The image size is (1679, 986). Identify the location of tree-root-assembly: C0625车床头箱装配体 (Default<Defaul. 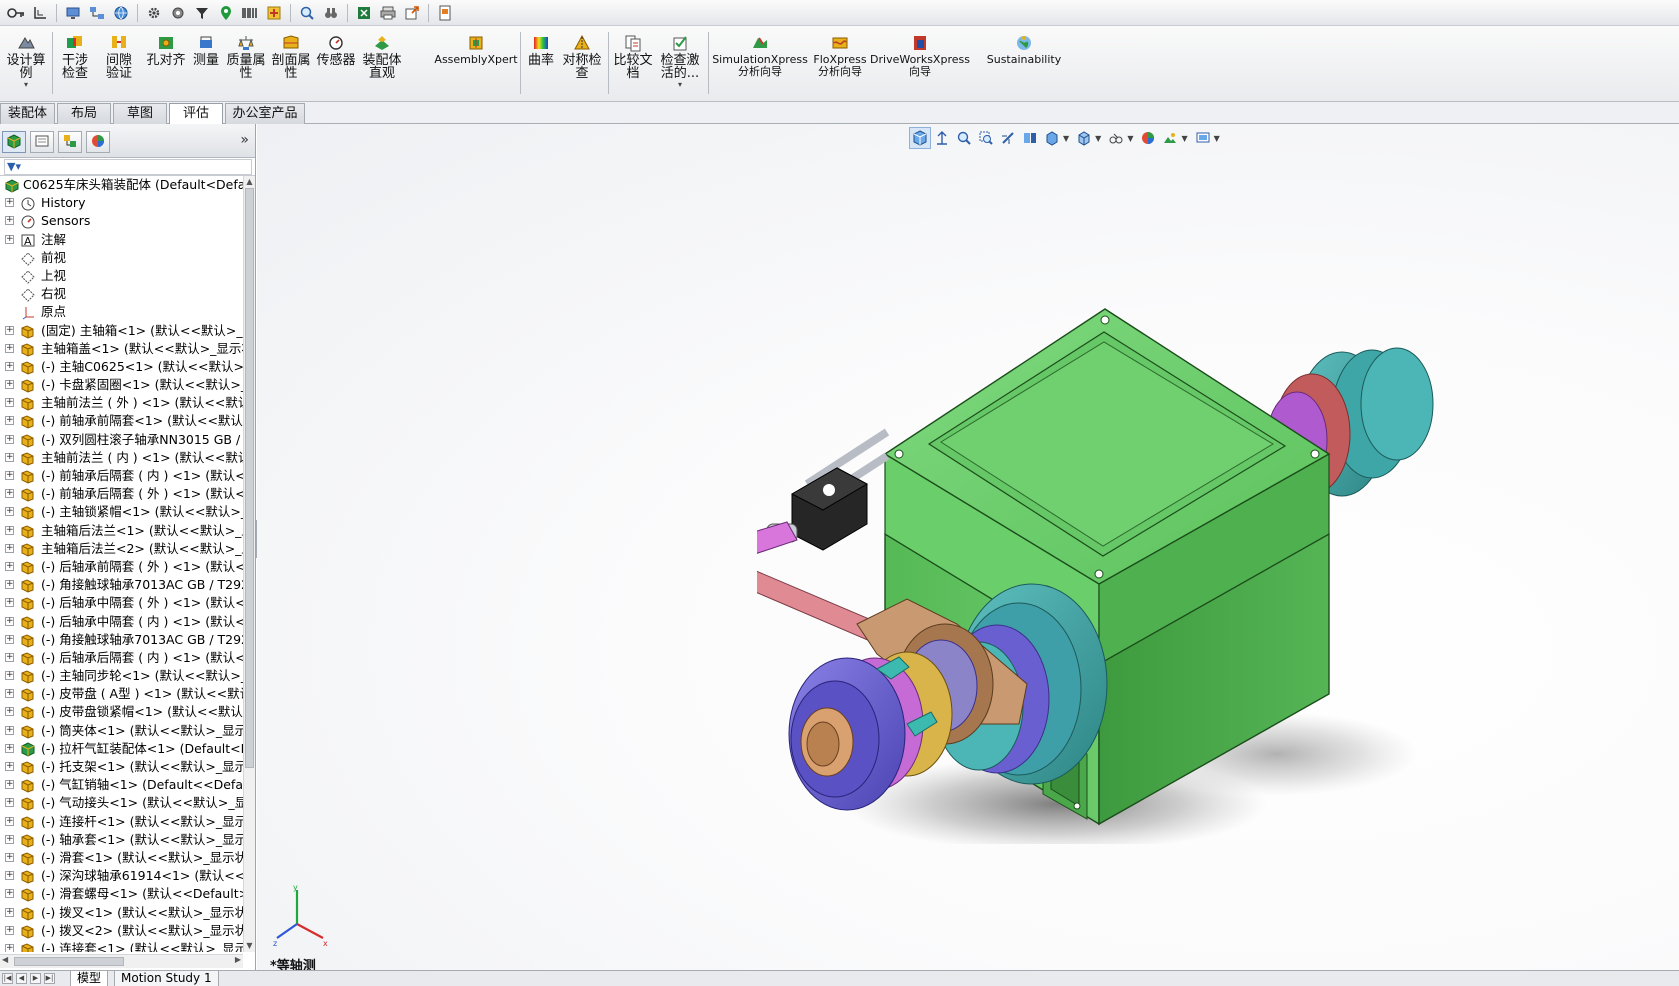
(121, 185).